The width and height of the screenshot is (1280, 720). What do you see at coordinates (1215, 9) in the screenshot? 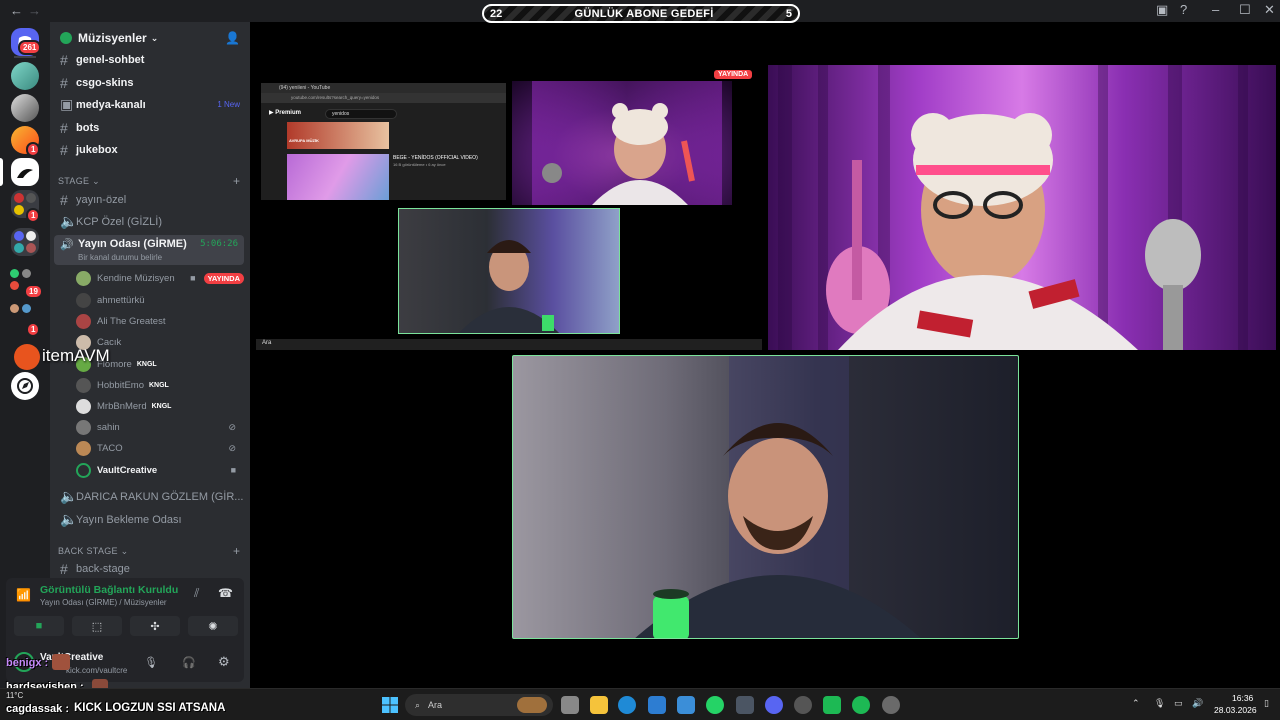
I see `minimize-button: –` at bounding box center [1215, 9].